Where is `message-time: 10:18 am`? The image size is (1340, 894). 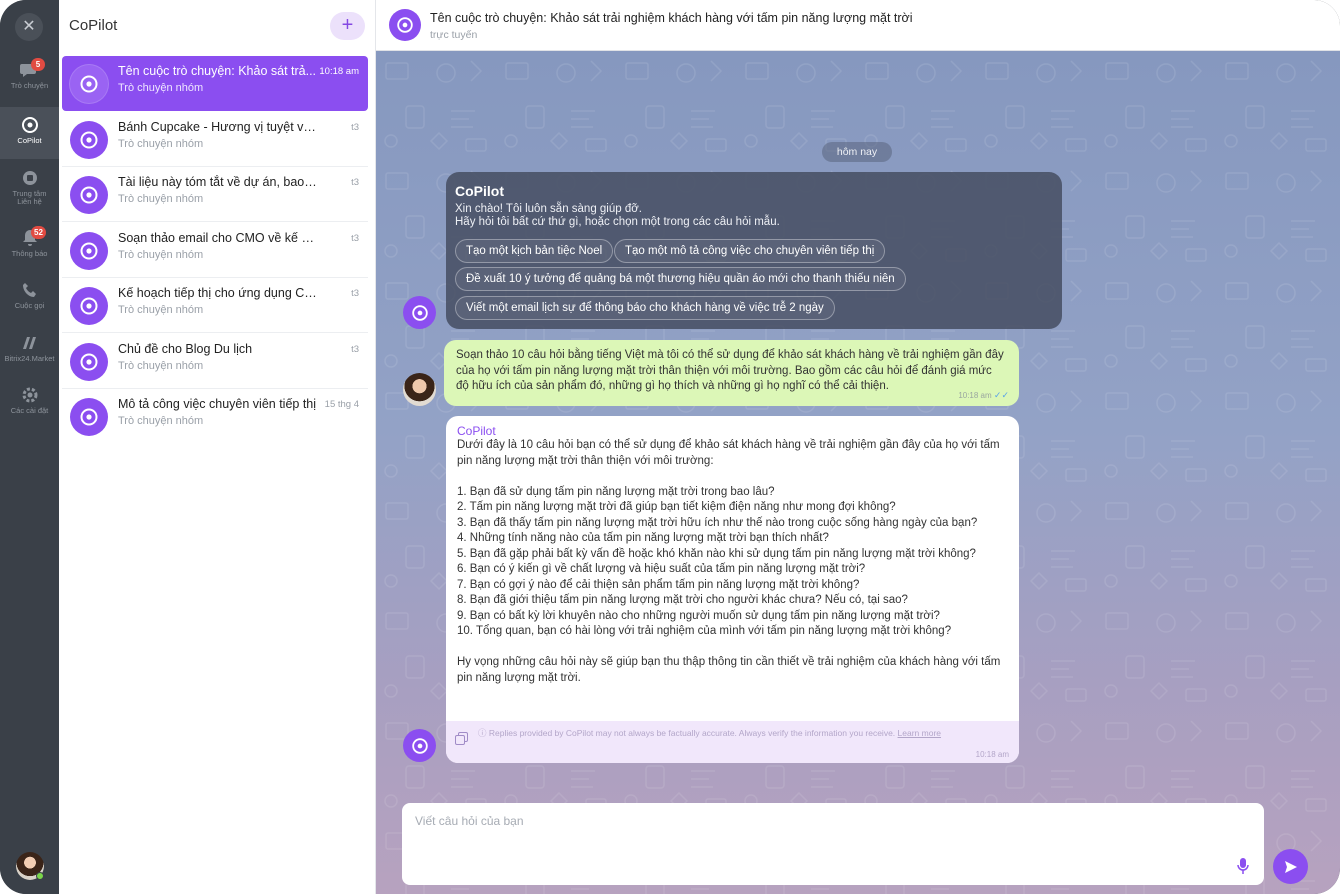 message-time: 10:18 am is located at coordinates (992, 754).